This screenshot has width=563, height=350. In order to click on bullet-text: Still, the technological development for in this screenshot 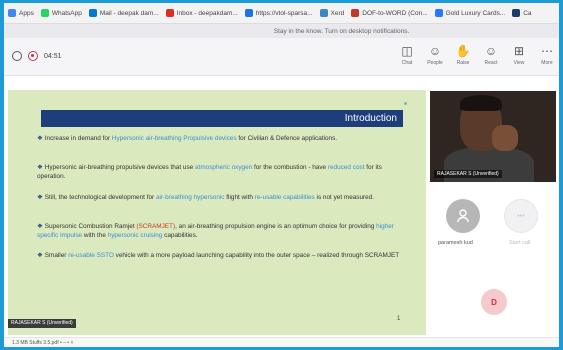, I will do `click(100, 197)`.